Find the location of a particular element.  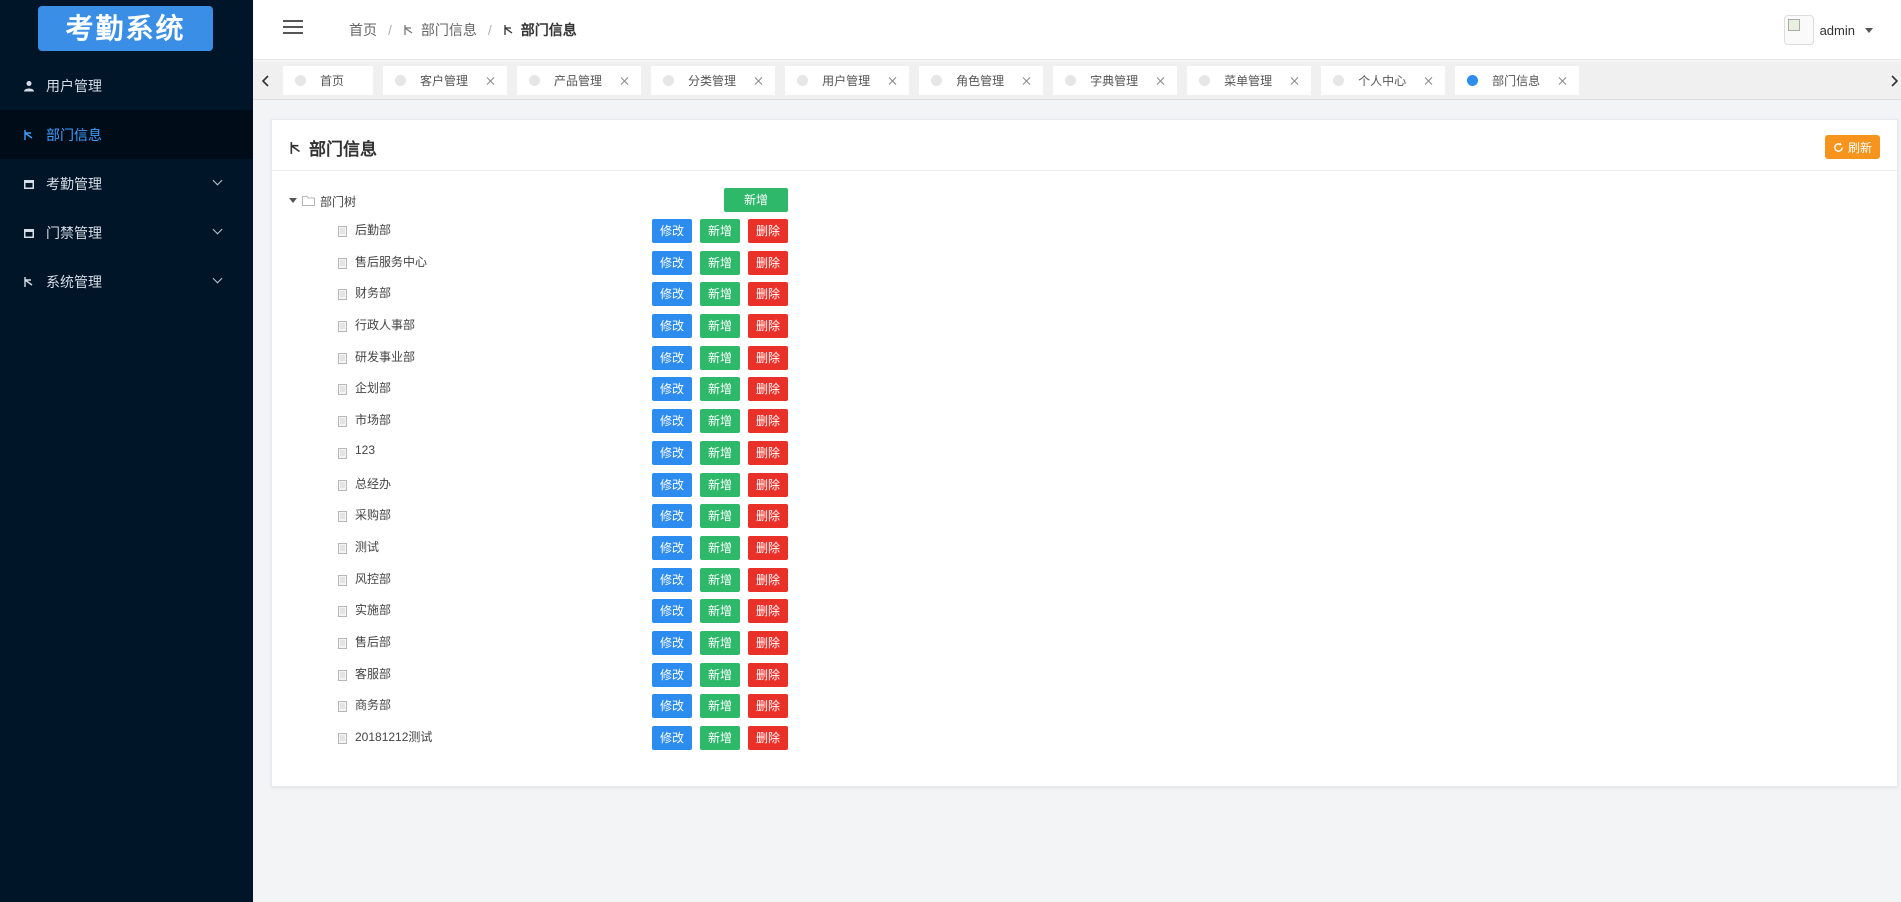

tree-node-label: 商务部 is located at coordinates (373, 704).